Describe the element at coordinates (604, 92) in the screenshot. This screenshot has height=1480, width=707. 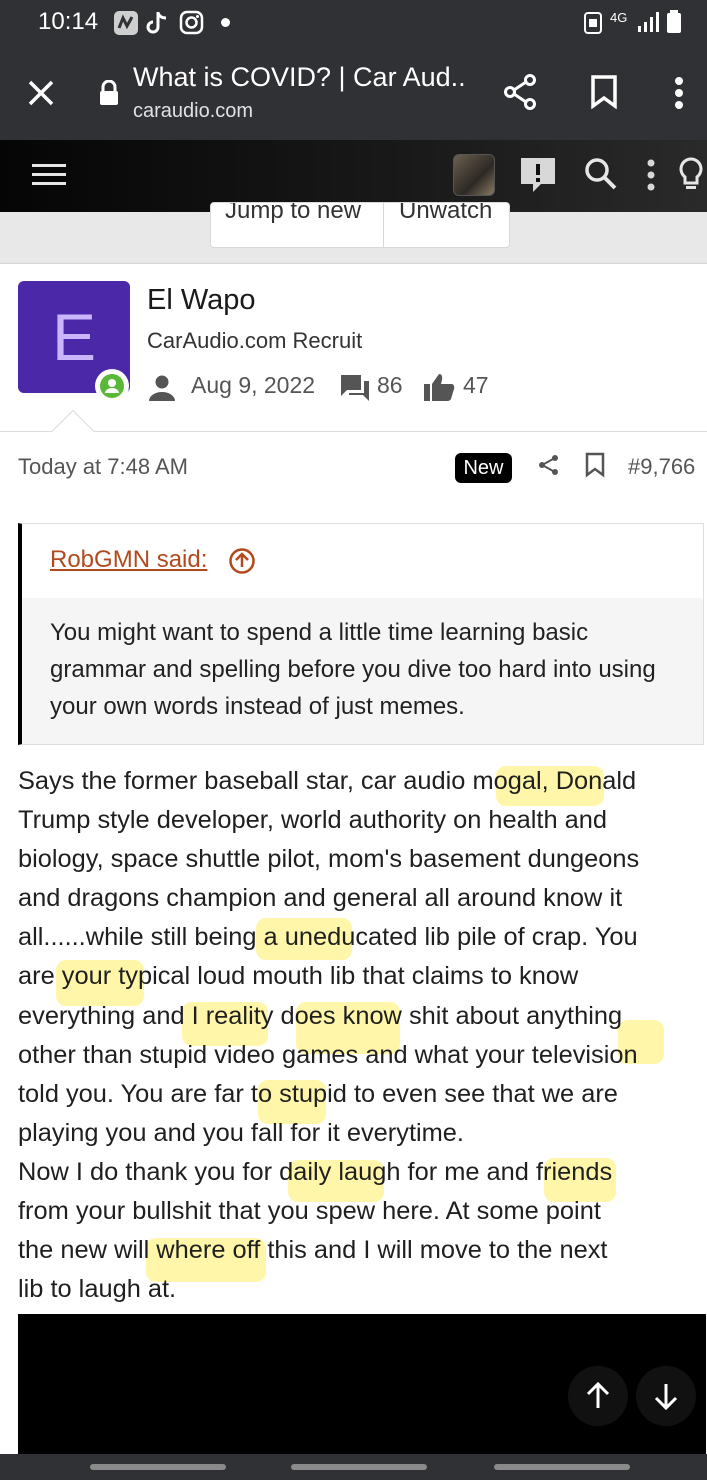
I see `bookmark-icon` at that location.